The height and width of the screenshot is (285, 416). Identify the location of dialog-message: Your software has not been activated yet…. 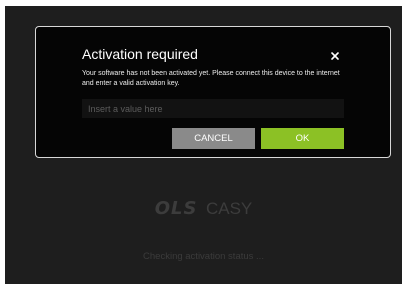
(211, 78).